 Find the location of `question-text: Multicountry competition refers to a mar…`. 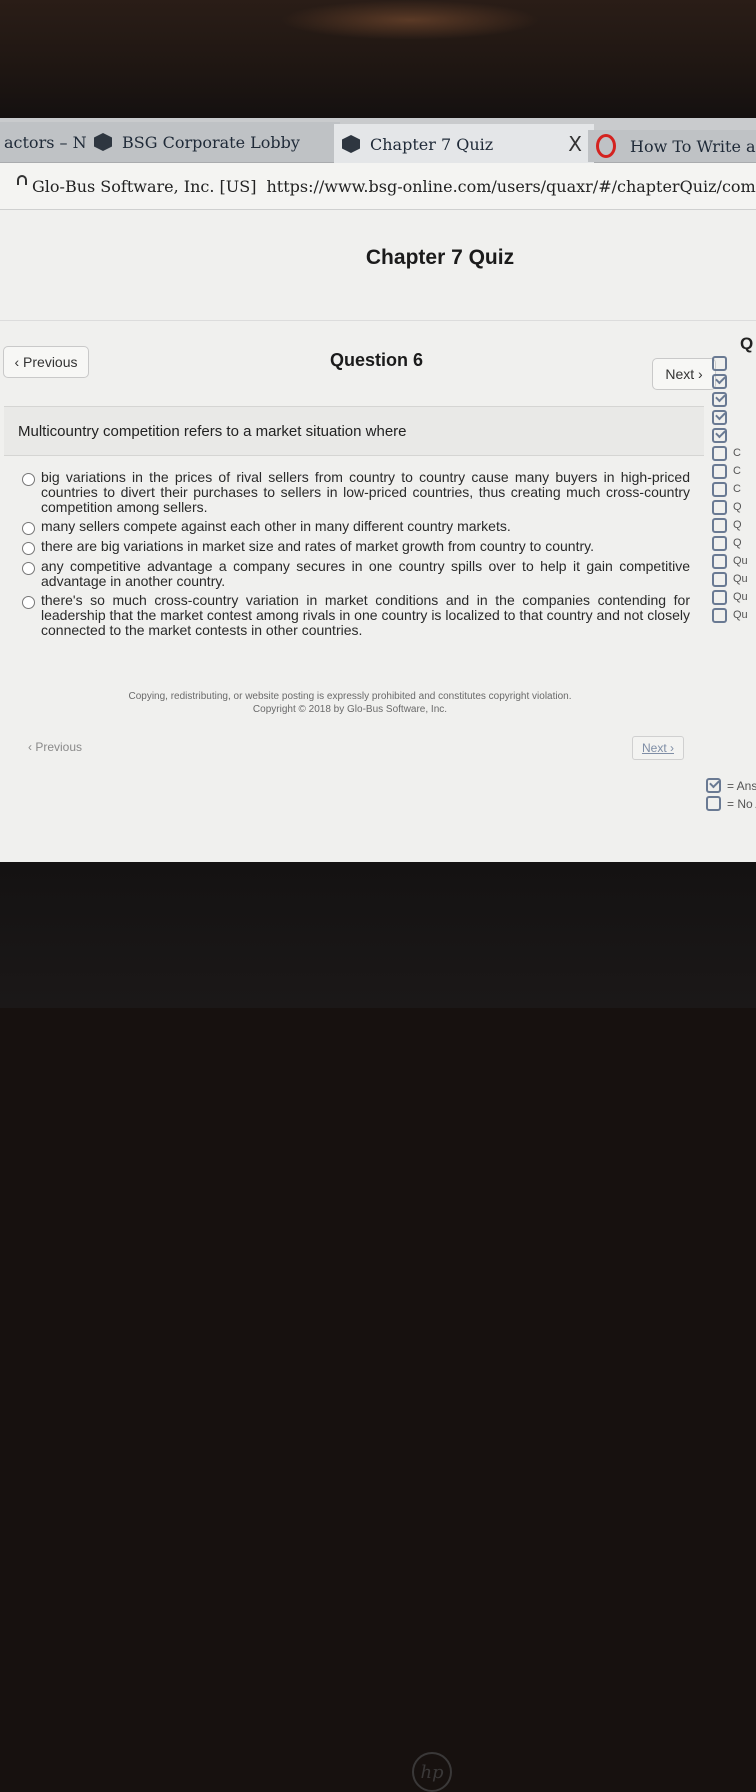

question-text: Multicountry competition refers to a mar… is located at coordinates (212, 431).